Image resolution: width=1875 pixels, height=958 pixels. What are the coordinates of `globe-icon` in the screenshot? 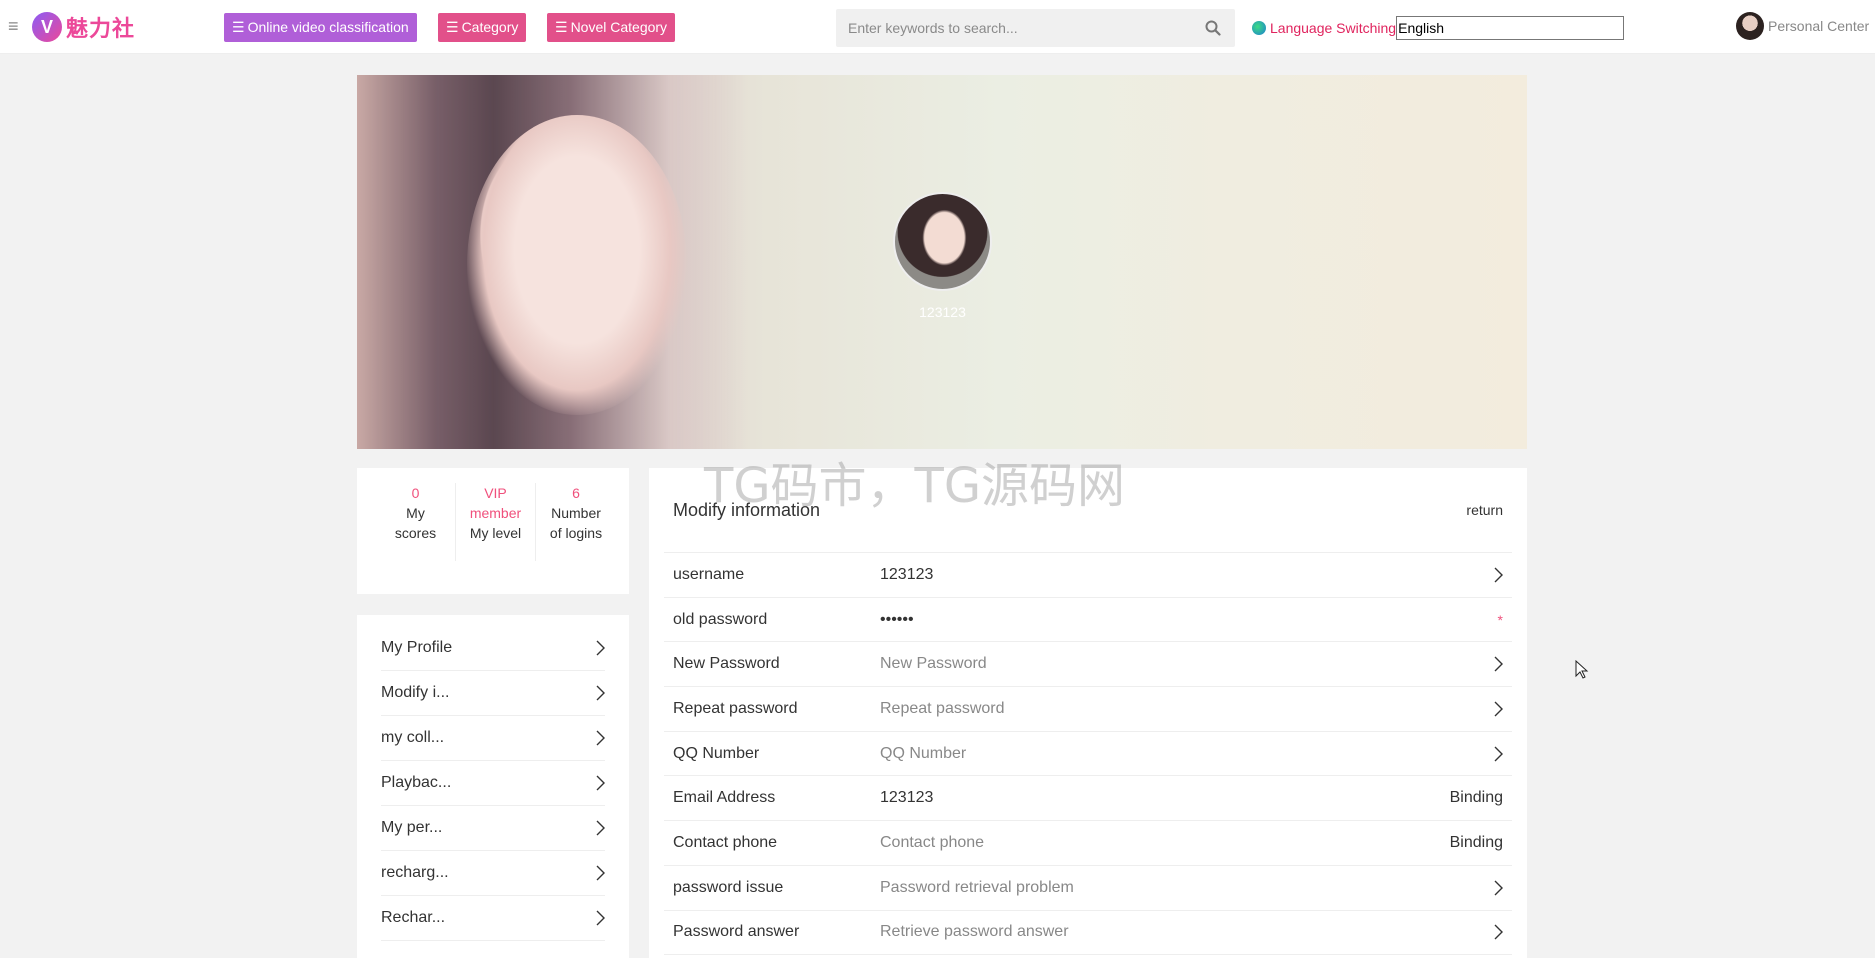 It's located at (1259, 28).